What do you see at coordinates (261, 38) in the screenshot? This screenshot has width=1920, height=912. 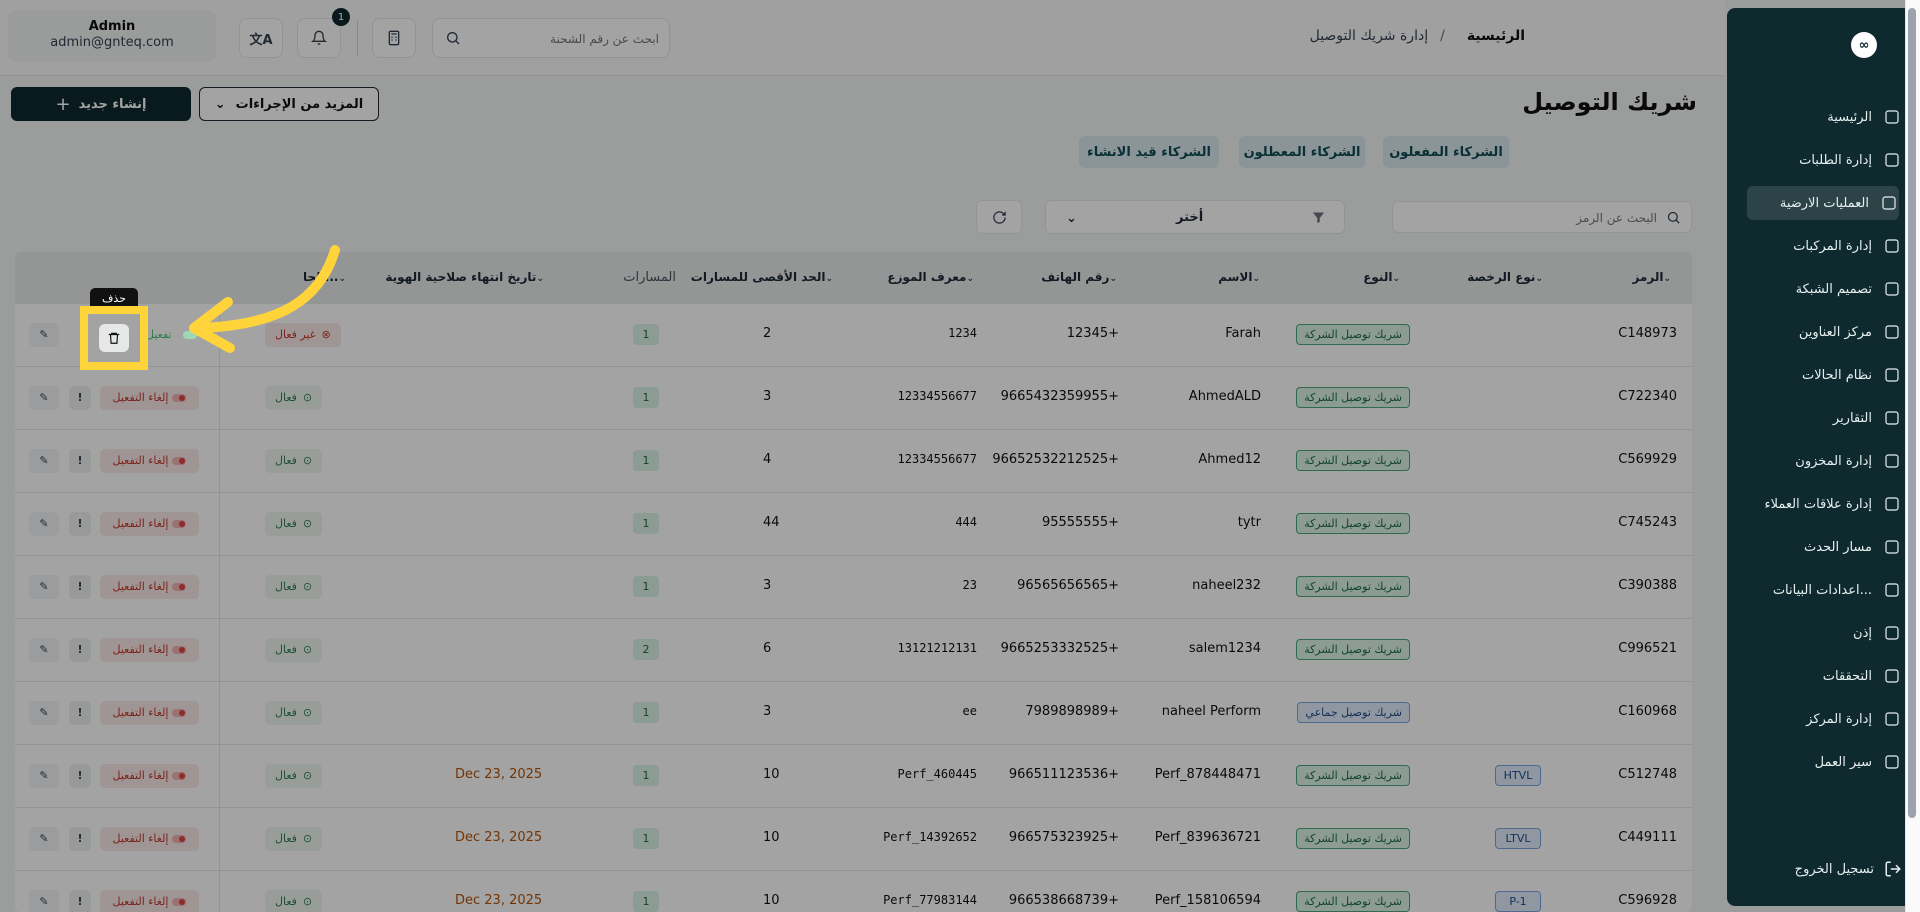 I see `language-button: 文A` at bounding box center [261, 38].